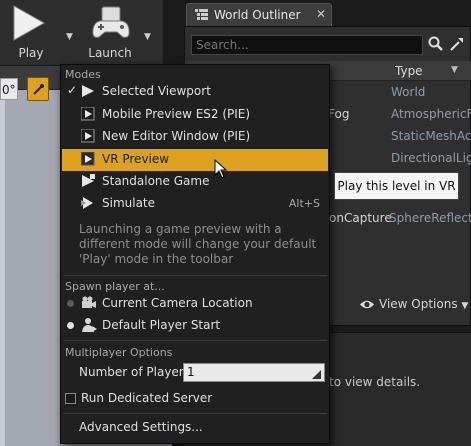 The image size is (471, 446). Describe the element at coordinates (71, 37) in the screenshot. I see `play-options-chevron-icon: ▼` at that location.